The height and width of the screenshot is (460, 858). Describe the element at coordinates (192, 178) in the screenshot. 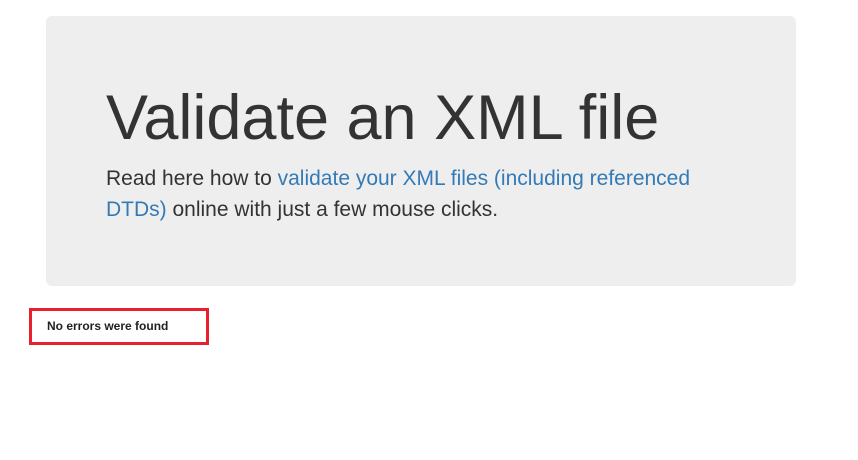

I see `lead-prefix: Read here how to` at that location.